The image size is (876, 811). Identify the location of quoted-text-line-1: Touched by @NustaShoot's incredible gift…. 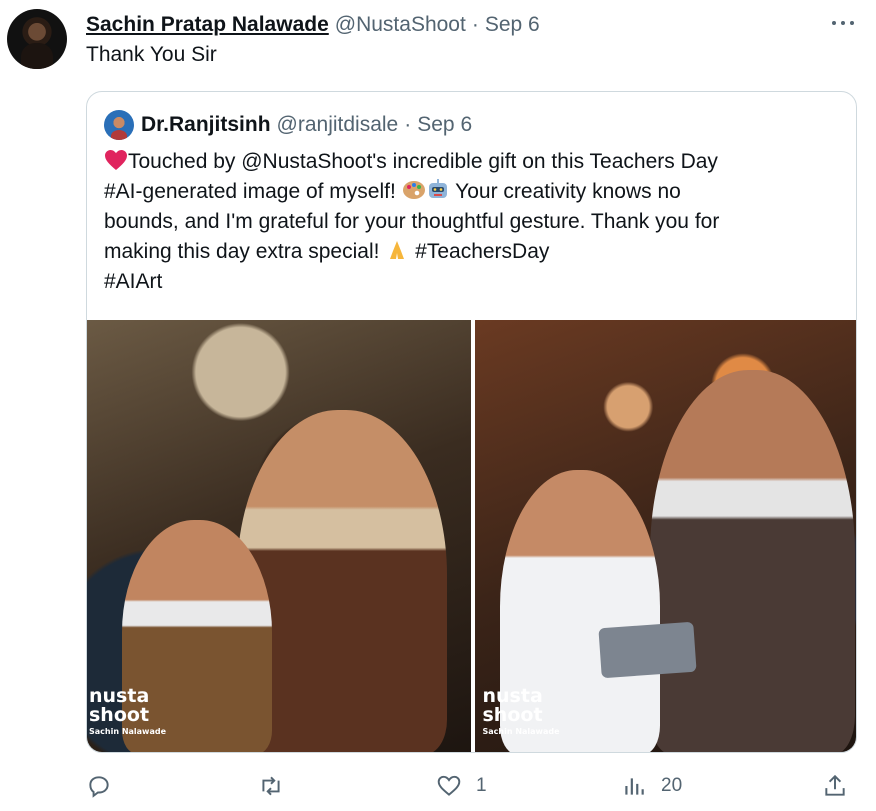
(423, 161).